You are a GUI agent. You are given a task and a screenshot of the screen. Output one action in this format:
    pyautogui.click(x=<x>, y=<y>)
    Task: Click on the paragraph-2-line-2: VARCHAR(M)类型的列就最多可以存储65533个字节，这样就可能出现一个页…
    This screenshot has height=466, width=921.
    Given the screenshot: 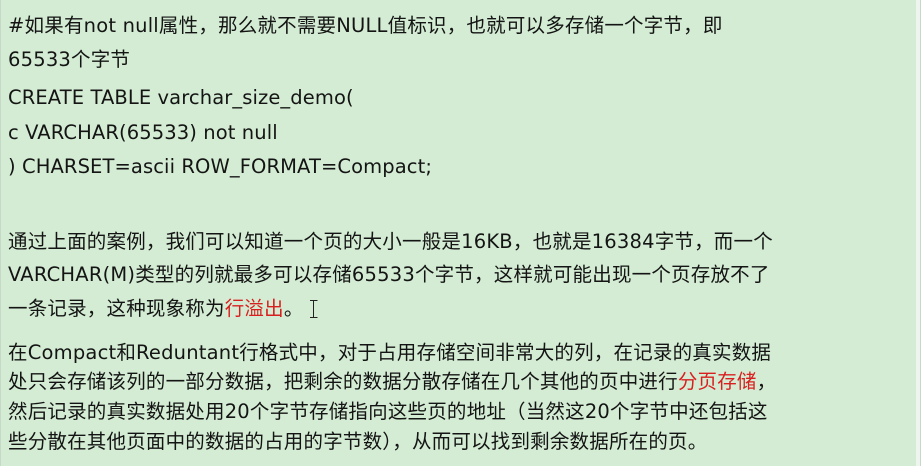 What is the action you would take?
    pyautogui.click(x=389, y=274)
    